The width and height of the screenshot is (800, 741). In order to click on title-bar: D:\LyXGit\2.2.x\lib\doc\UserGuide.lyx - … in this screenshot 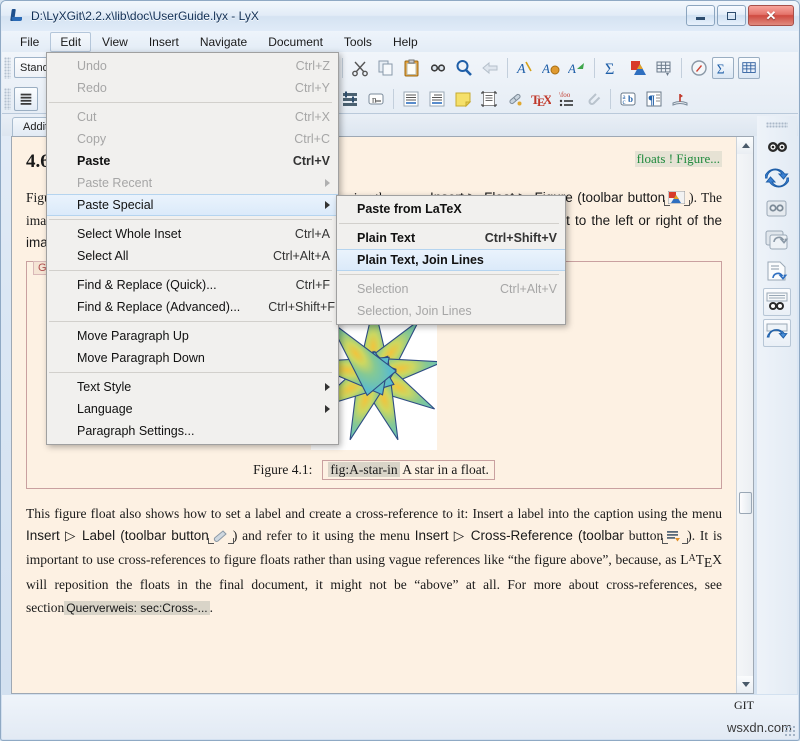, I will do `click(400, 16)`.